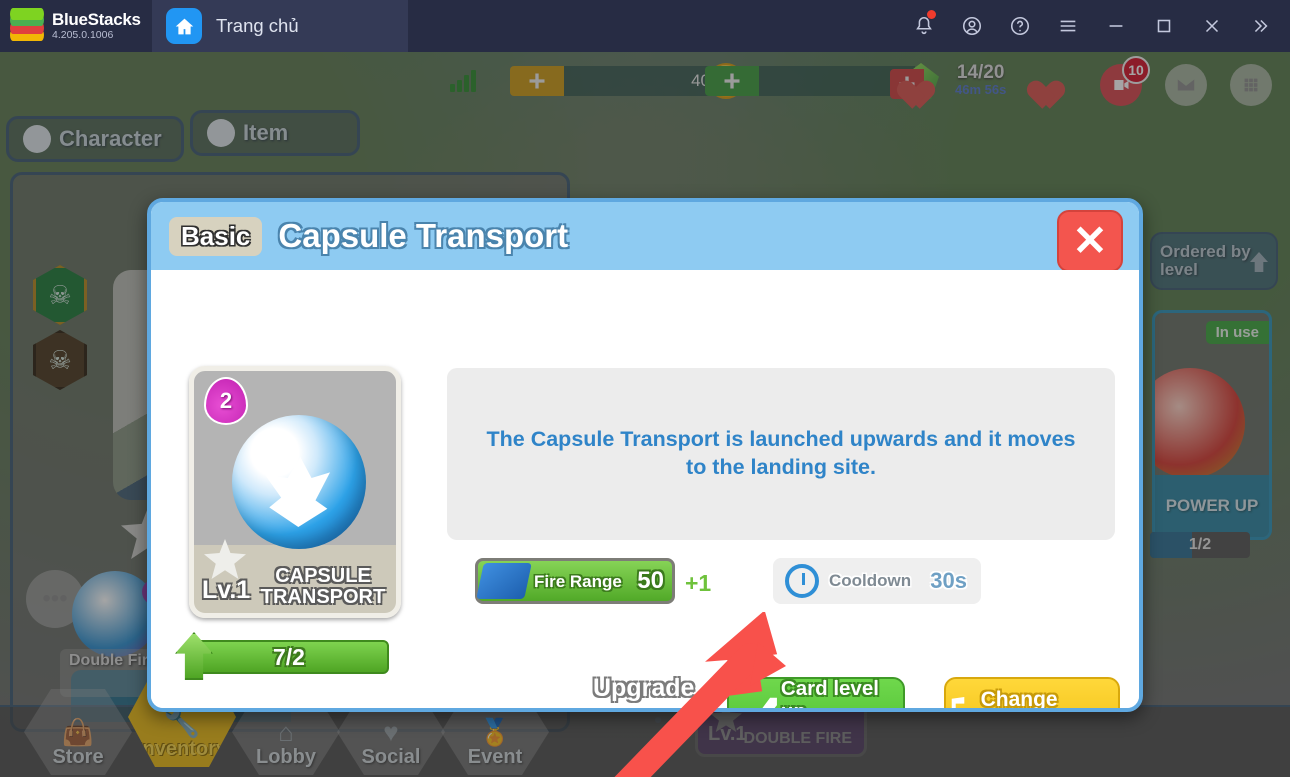  I want to click on account-icon, so click(972, 26).